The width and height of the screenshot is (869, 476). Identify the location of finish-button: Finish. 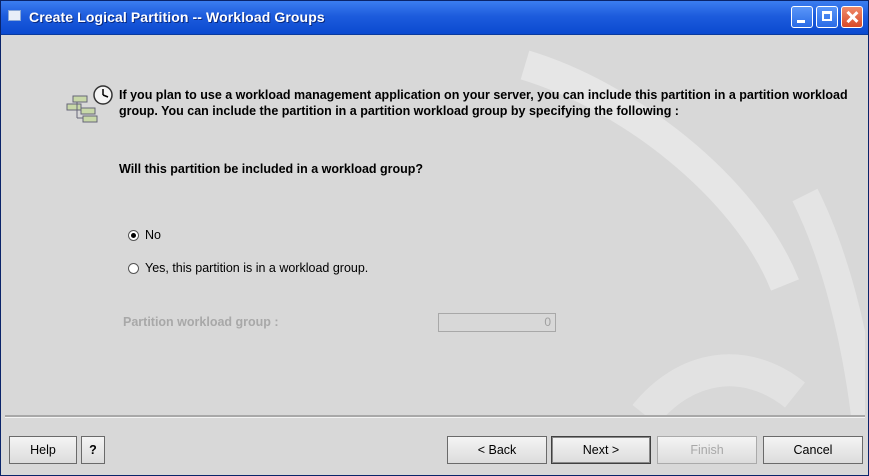
(707, 450).